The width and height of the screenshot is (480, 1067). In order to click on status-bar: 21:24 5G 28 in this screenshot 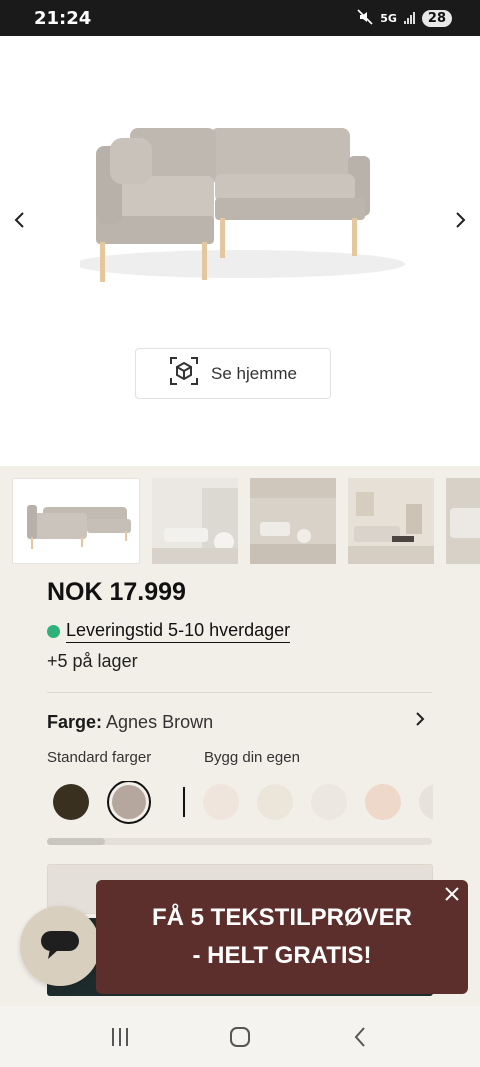, I will do `click(240, 18)`.